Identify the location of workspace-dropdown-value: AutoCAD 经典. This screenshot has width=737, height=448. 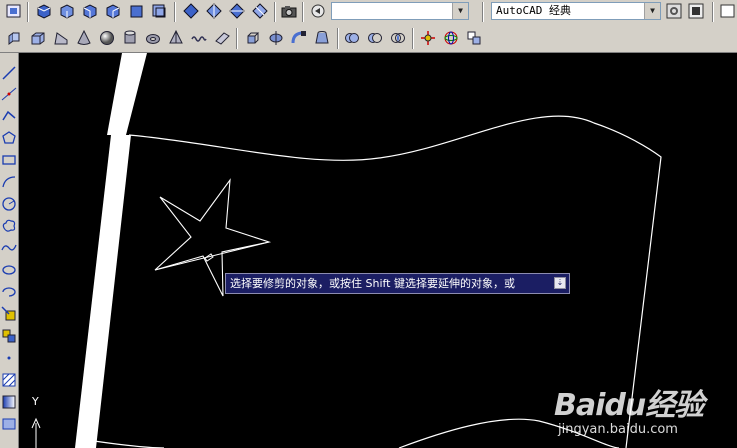
(533, 10).